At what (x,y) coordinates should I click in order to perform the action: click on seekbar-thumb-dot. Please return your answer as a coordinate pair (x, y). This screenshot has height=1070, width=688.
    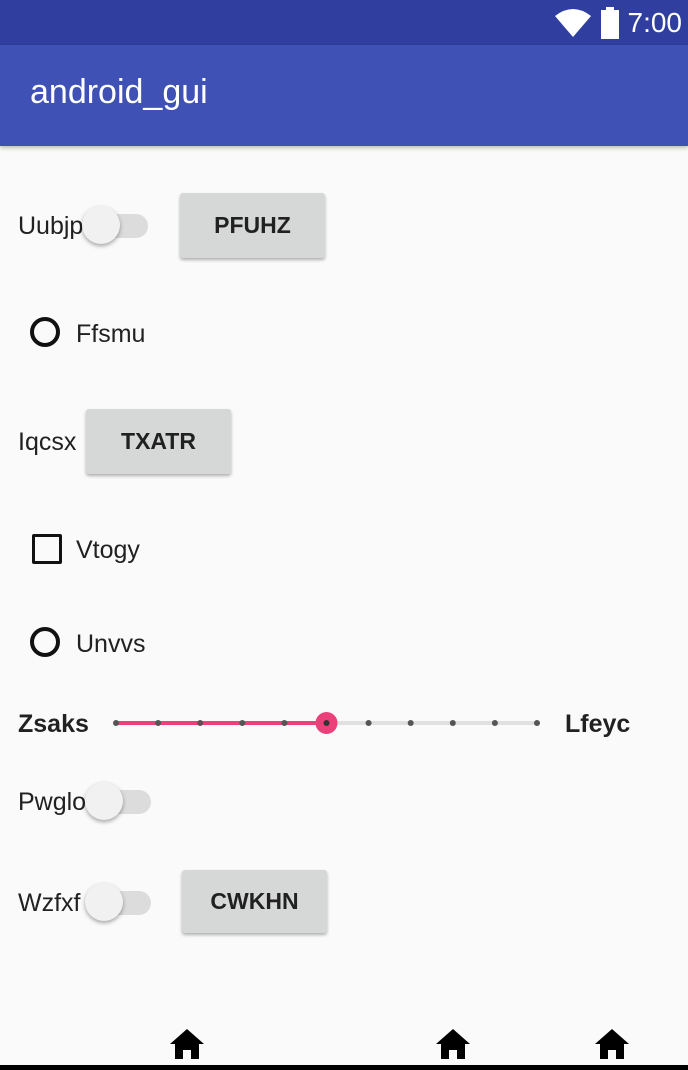
    Looking at the image, I should click on (326, 723).